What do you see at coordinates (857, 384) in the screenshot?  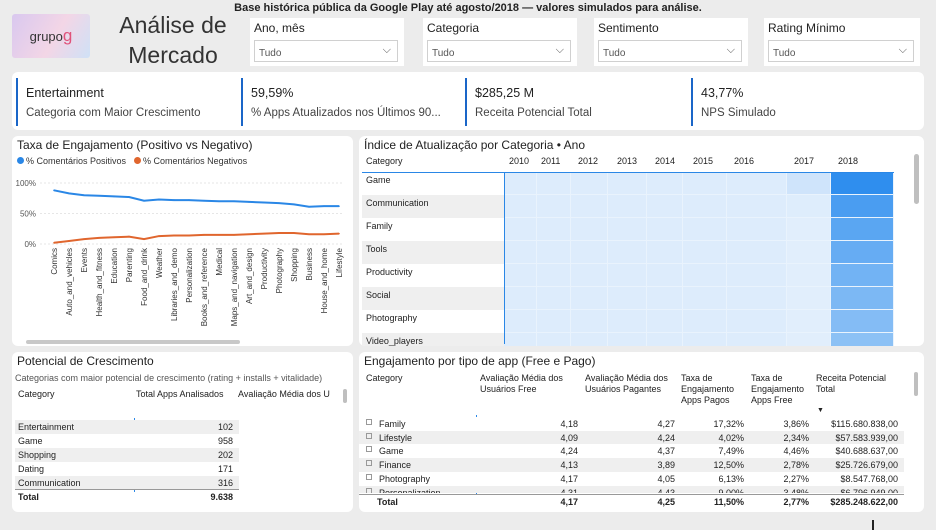 I see `column-header: Receita Potencial Total` at bounding box center [857, 384].